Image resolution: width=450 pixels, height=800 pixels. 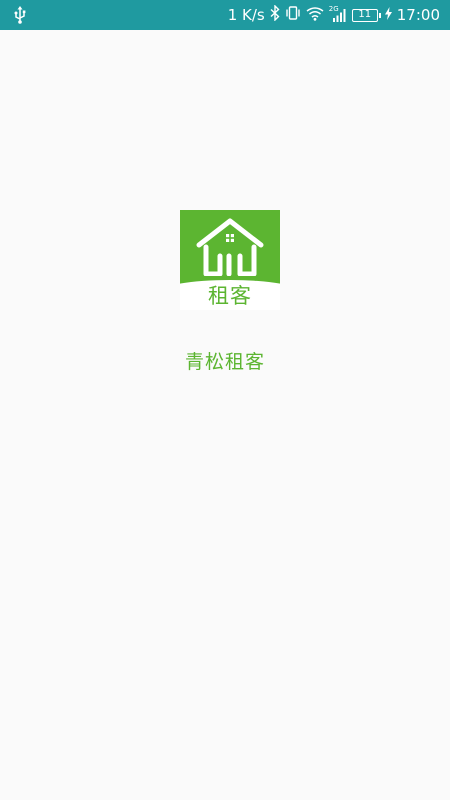 What do you see at coordinates (366, 15) in the screenshot?
I see `battery-indicator: 11` at bounding box center [366, 15].